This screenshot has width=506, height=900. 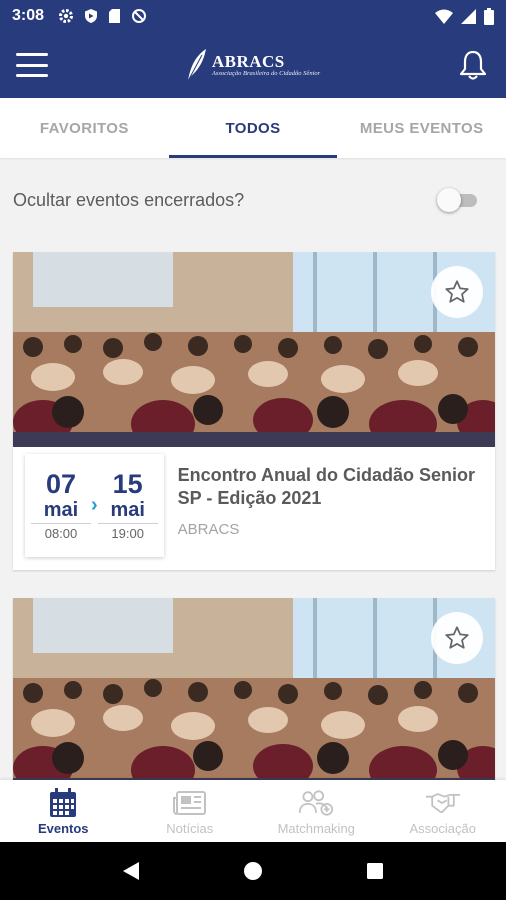 I want to click on shield-icon, so click(x=91, y=16).